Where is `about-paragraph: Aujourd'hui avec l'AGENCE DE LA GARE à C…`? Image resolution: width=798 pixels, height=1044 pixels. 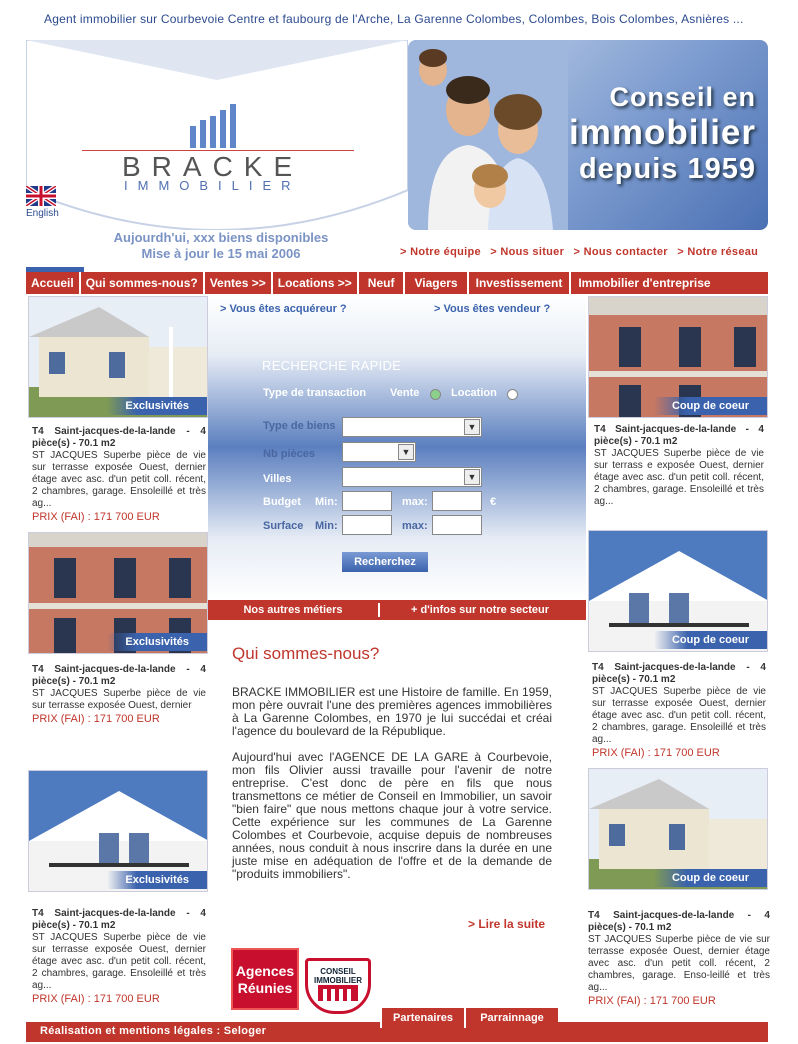
about-paragraph: Aujourd'hui avec l'AGENCE DE LA GARE à C… is located at coordinates (392, 815).